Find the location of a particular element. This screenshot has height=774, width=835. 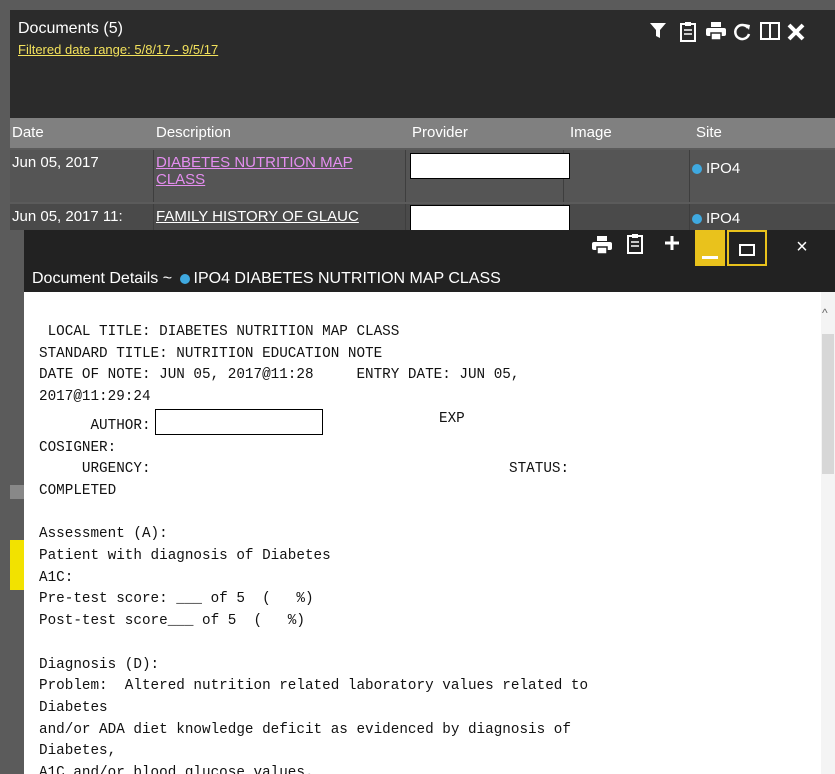

row-description: DIABETES NUTRITION MAP CLASS is located at coordinates (280, 176).